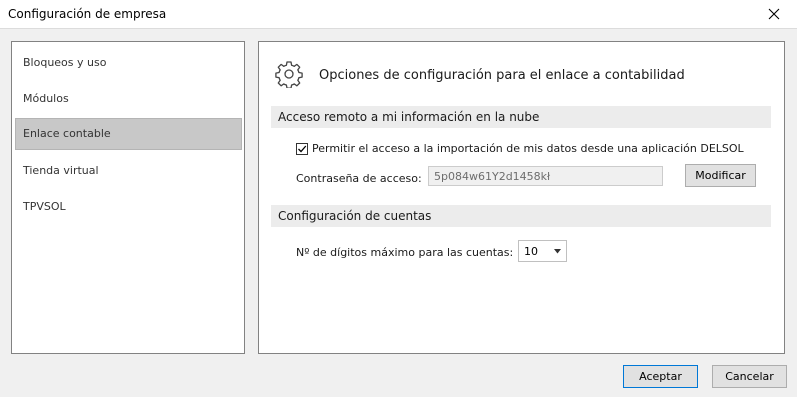 The image size is (797, 397). What do you see at coordinates (128, 99) in the screenshot?
I see `sidebar-item-modulos: Módulos` at bounding box center [128, 99].